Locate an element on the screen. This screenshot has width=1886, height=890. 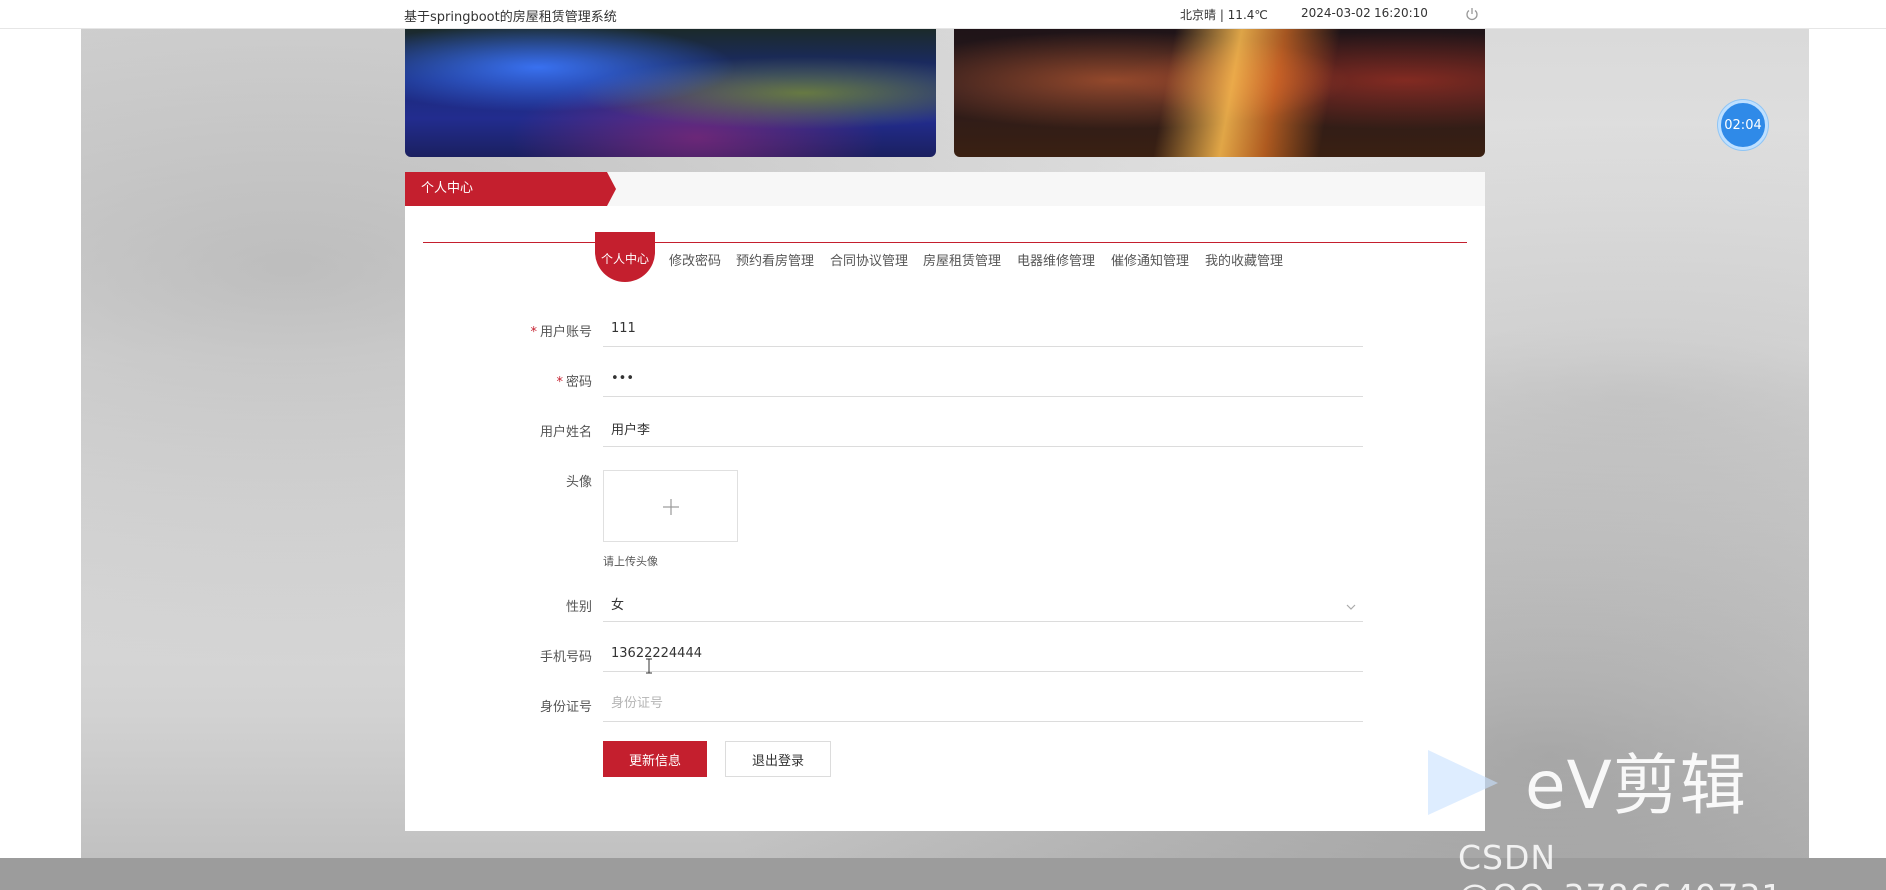
tab-personal-center: 个人中心 is located at coordinates (625, 257).